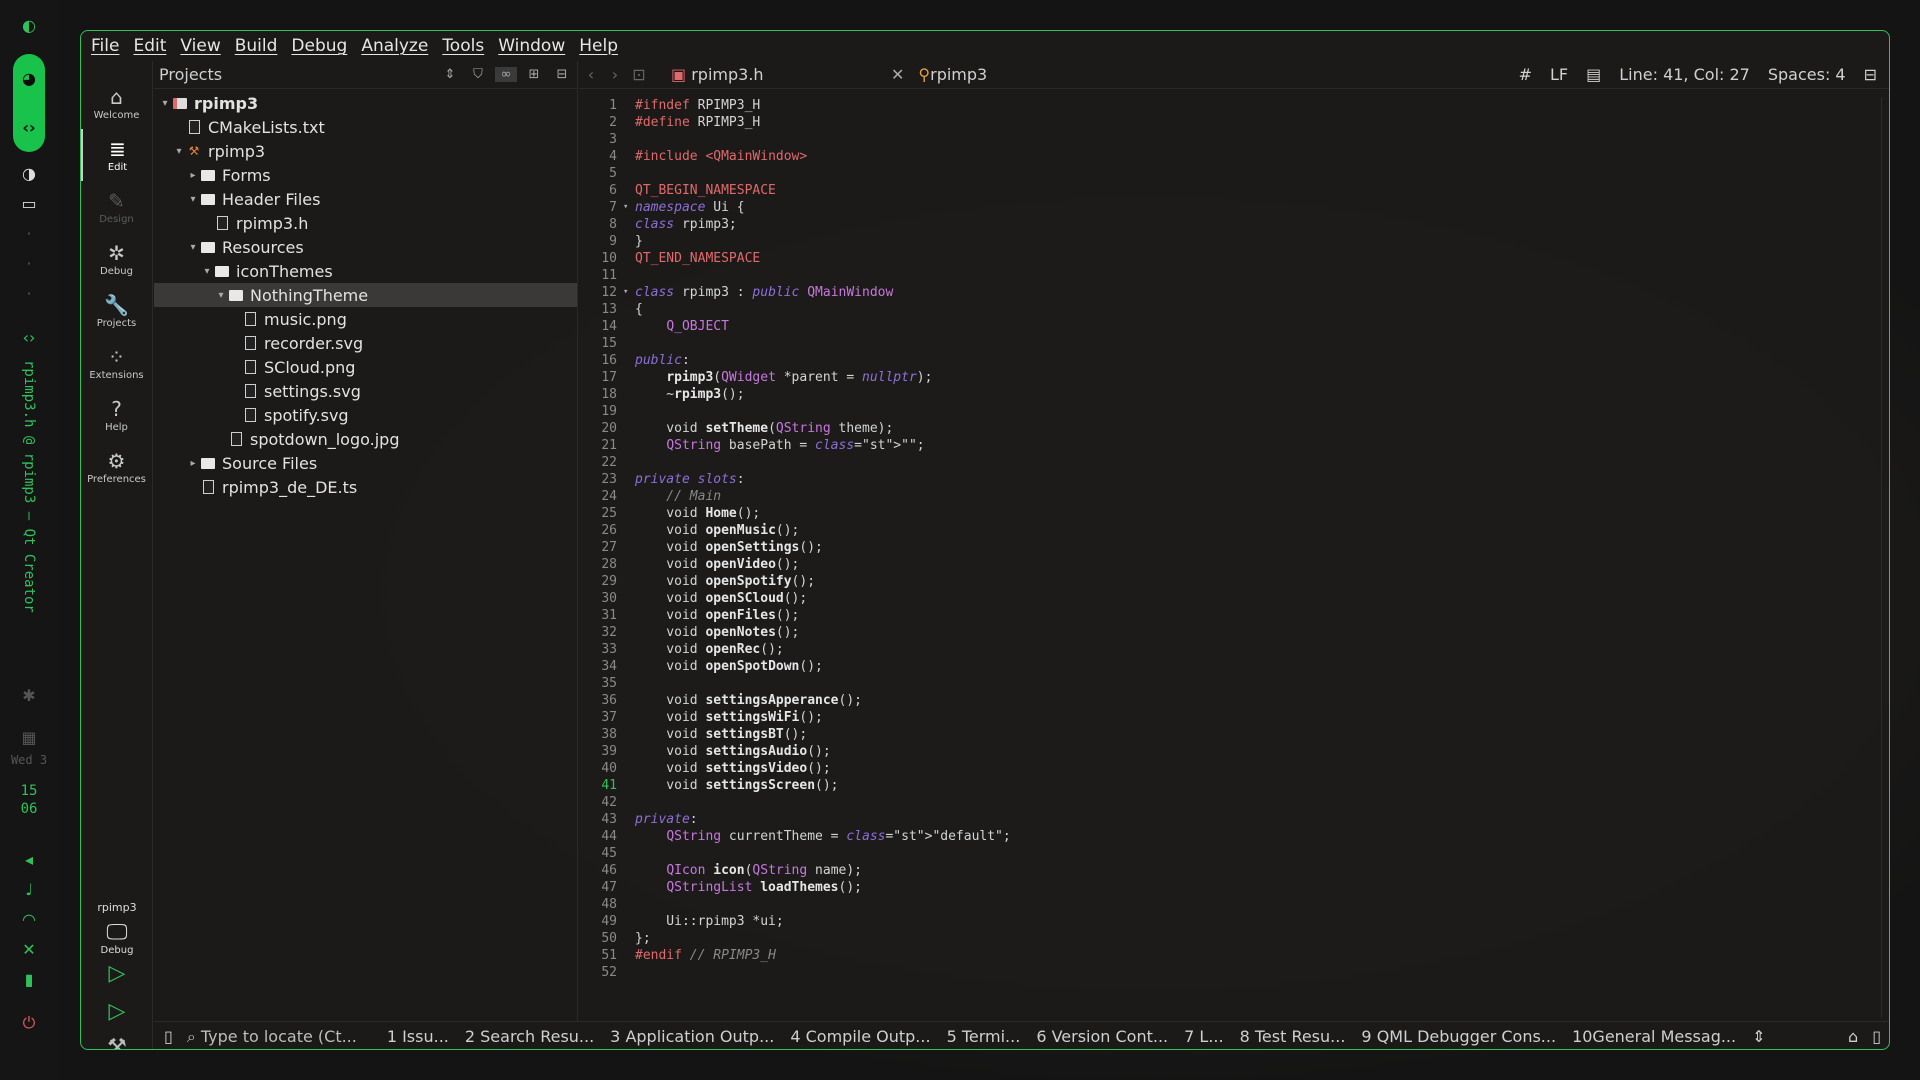  Describe the element at coordinates (598, 46) in the screenshot. I see `menu-help: Help` at that location.